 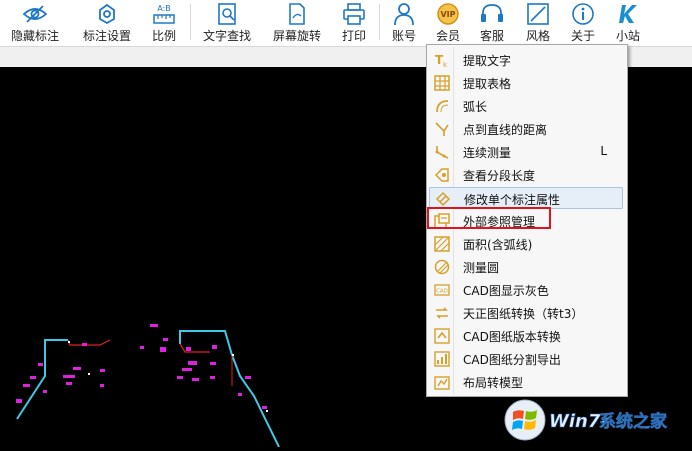 I want to click on toolbar-support-button: 客服, so click(x=492, y=23).